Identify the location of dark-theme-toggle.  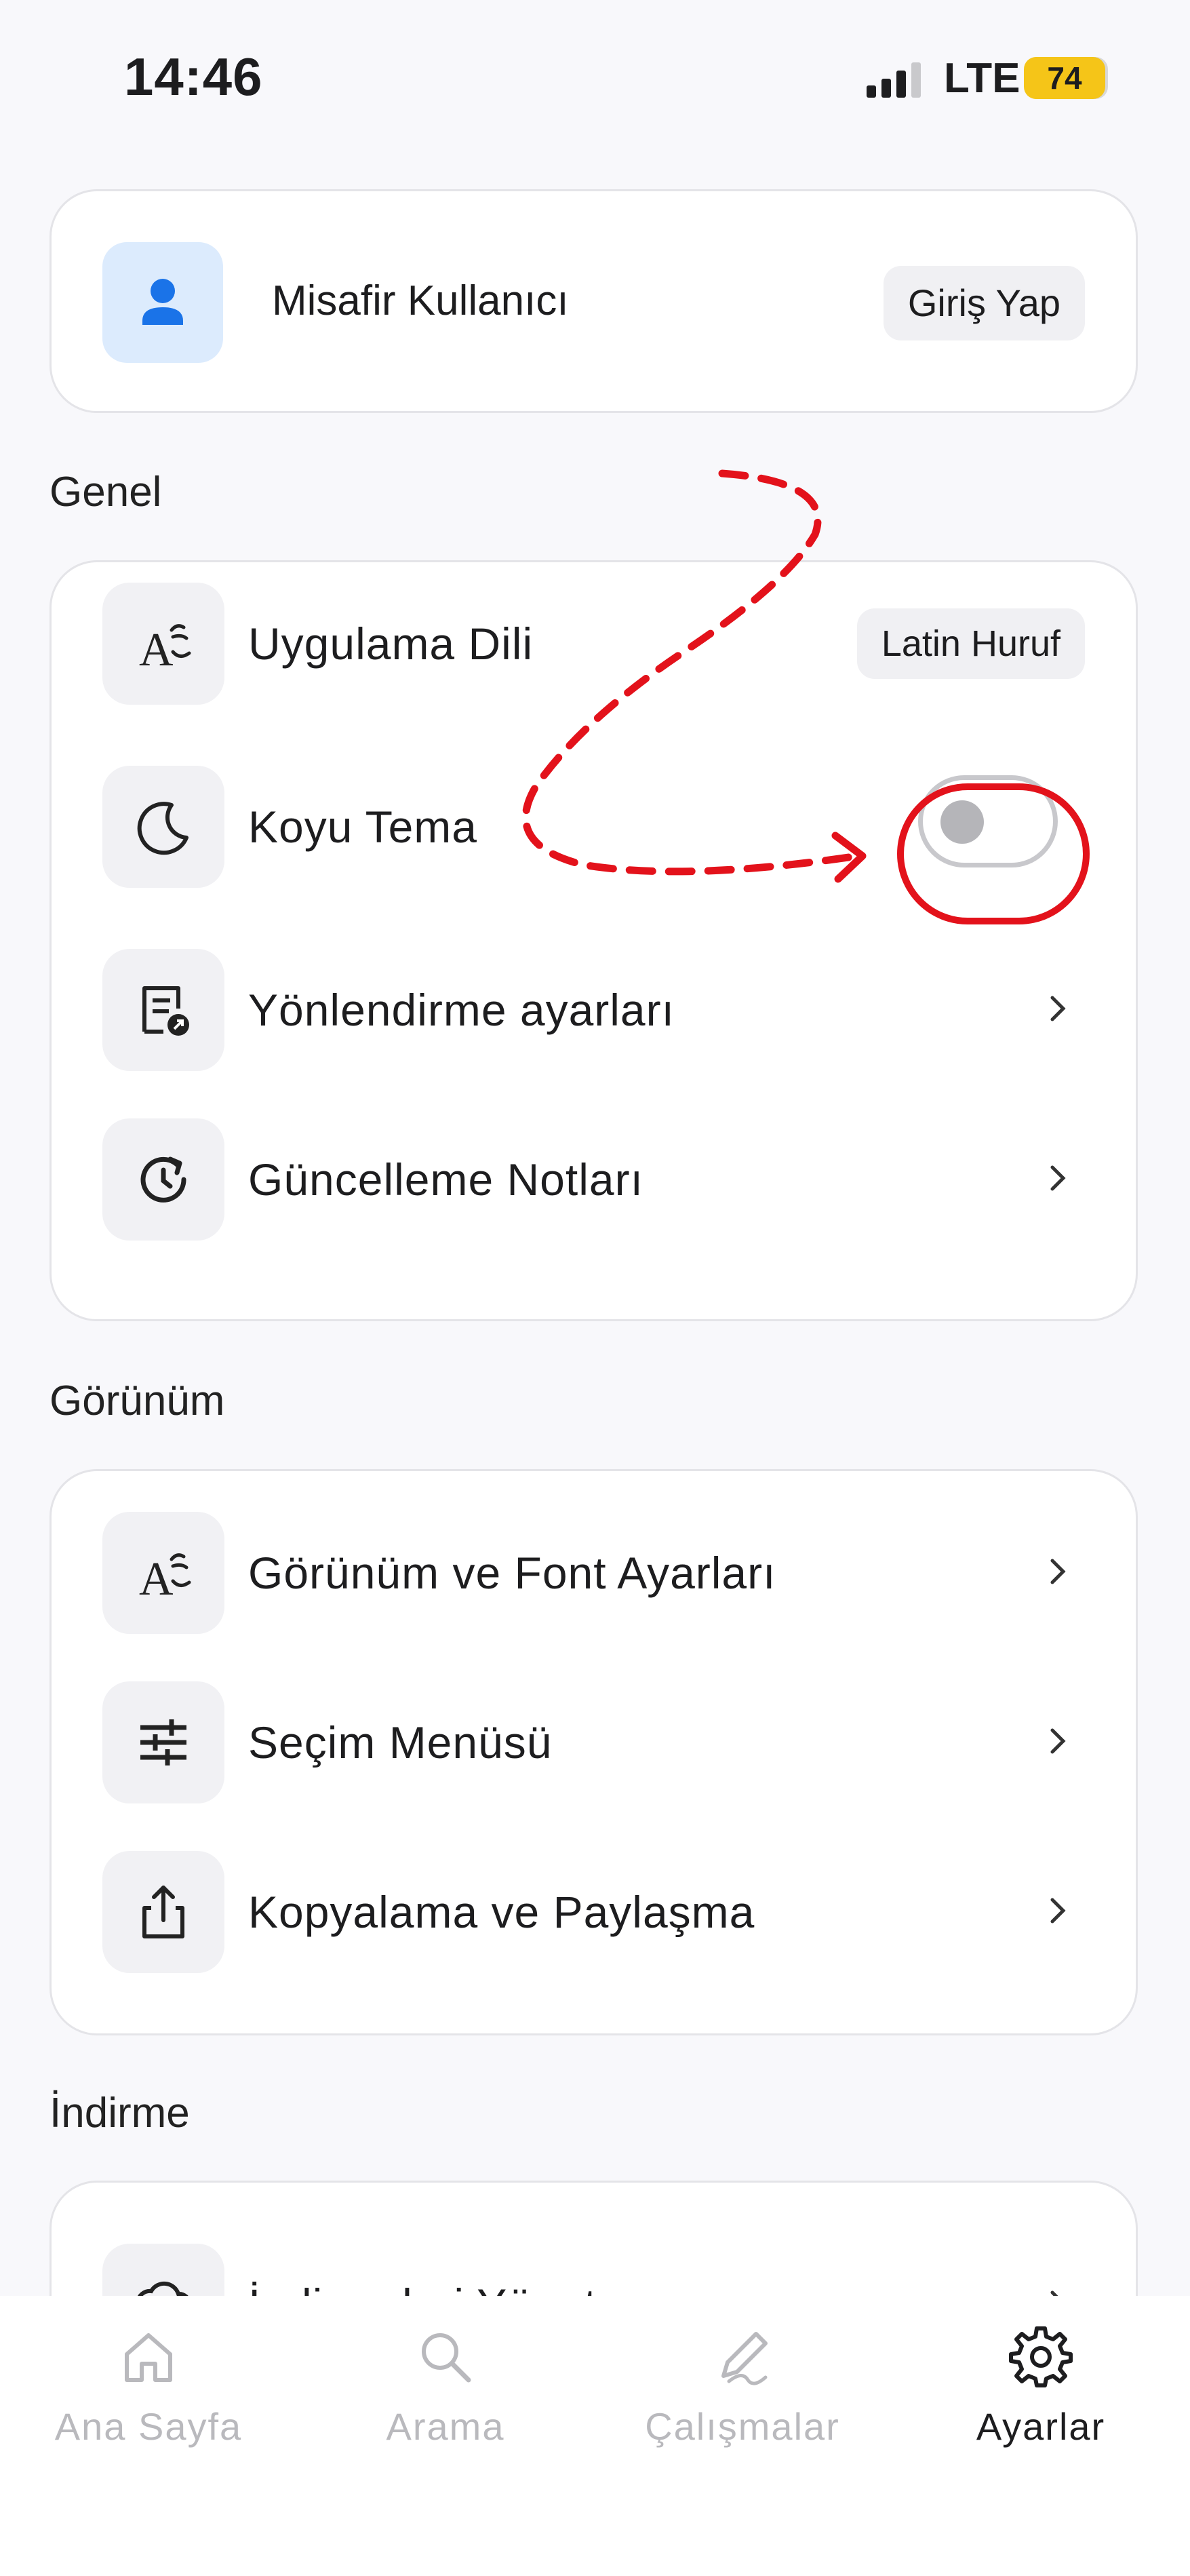
(988, 821).